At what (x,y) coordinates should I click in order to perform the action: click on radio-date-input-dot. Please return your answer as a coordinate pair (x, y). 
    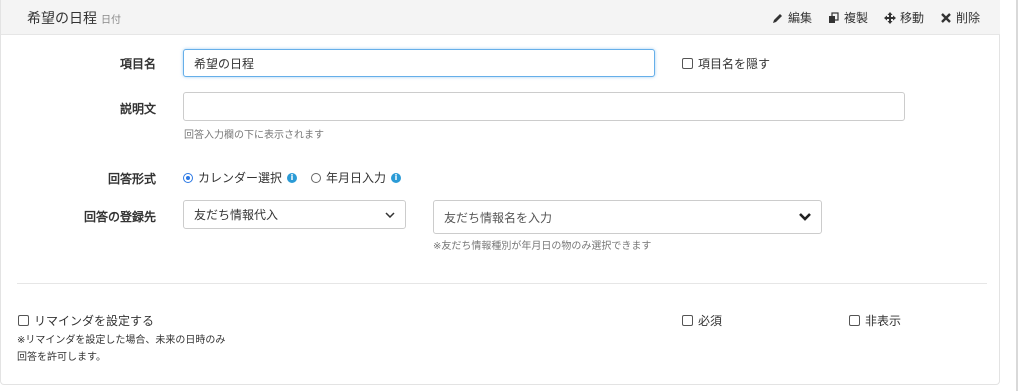
    Looking at the image, I should click on (316, 177).